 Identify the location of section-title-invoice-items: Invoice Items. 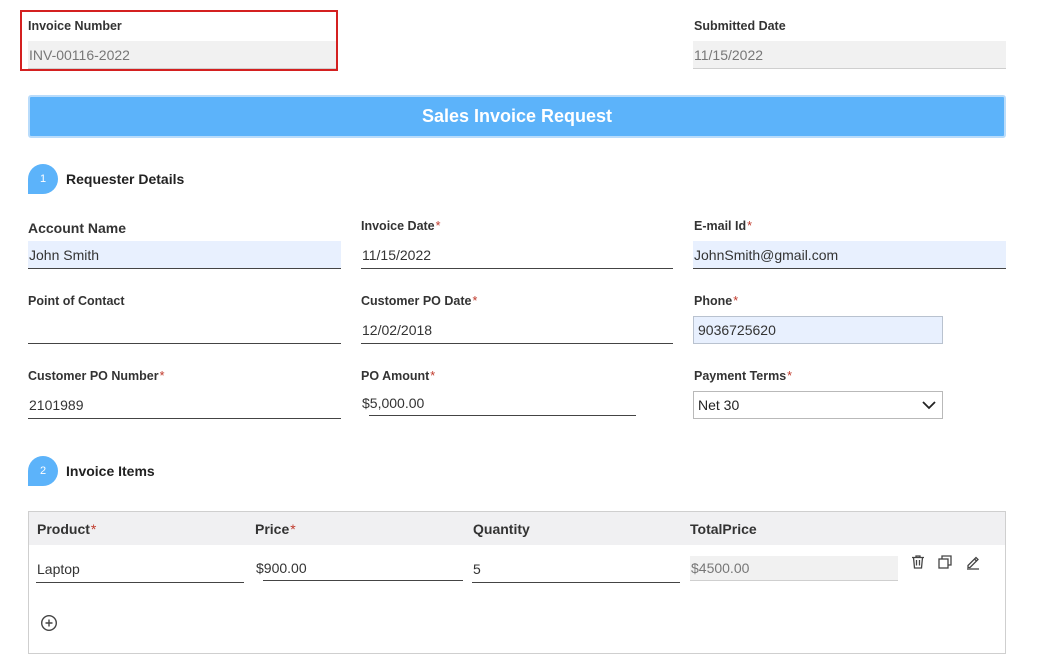
(110, 471).